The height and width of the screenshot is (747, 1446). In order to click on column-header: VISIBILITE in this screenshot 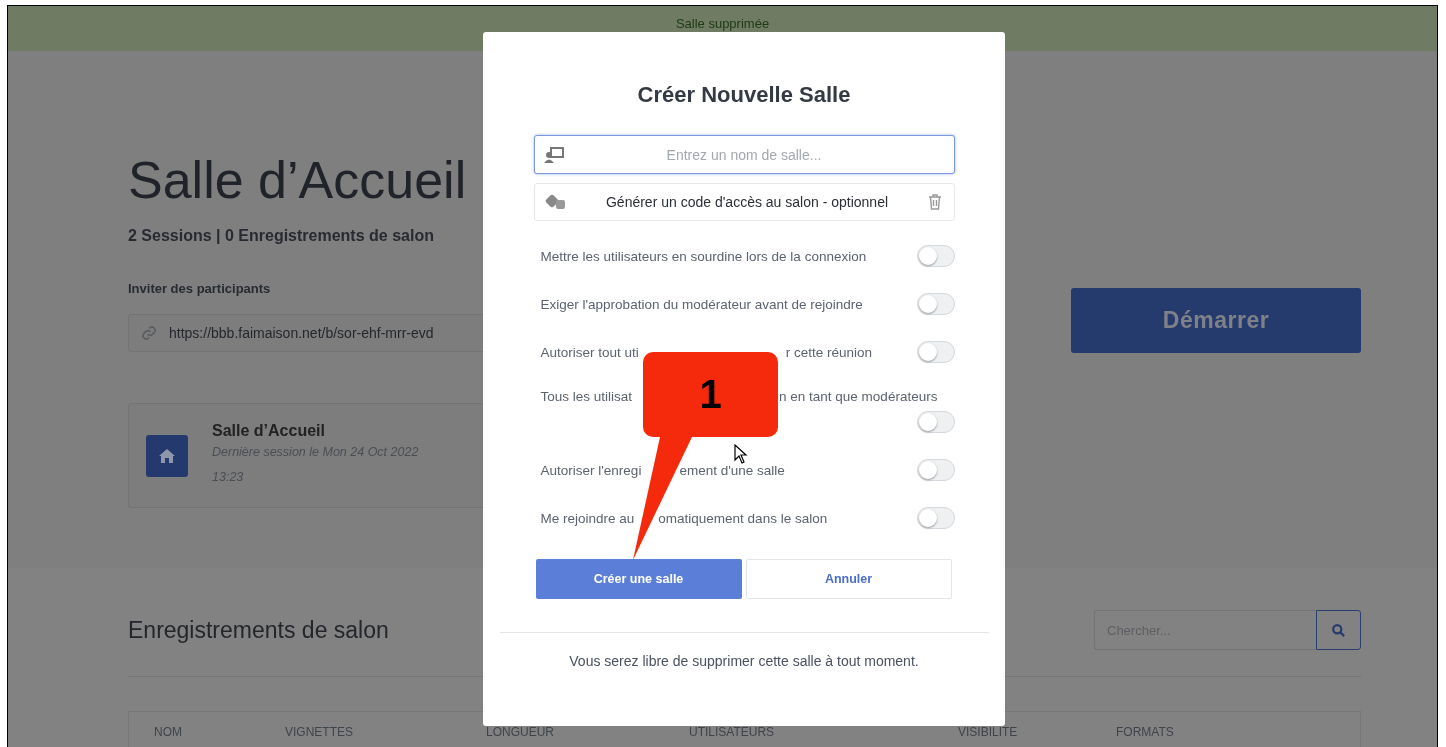, I will do `click(988, 733)`.